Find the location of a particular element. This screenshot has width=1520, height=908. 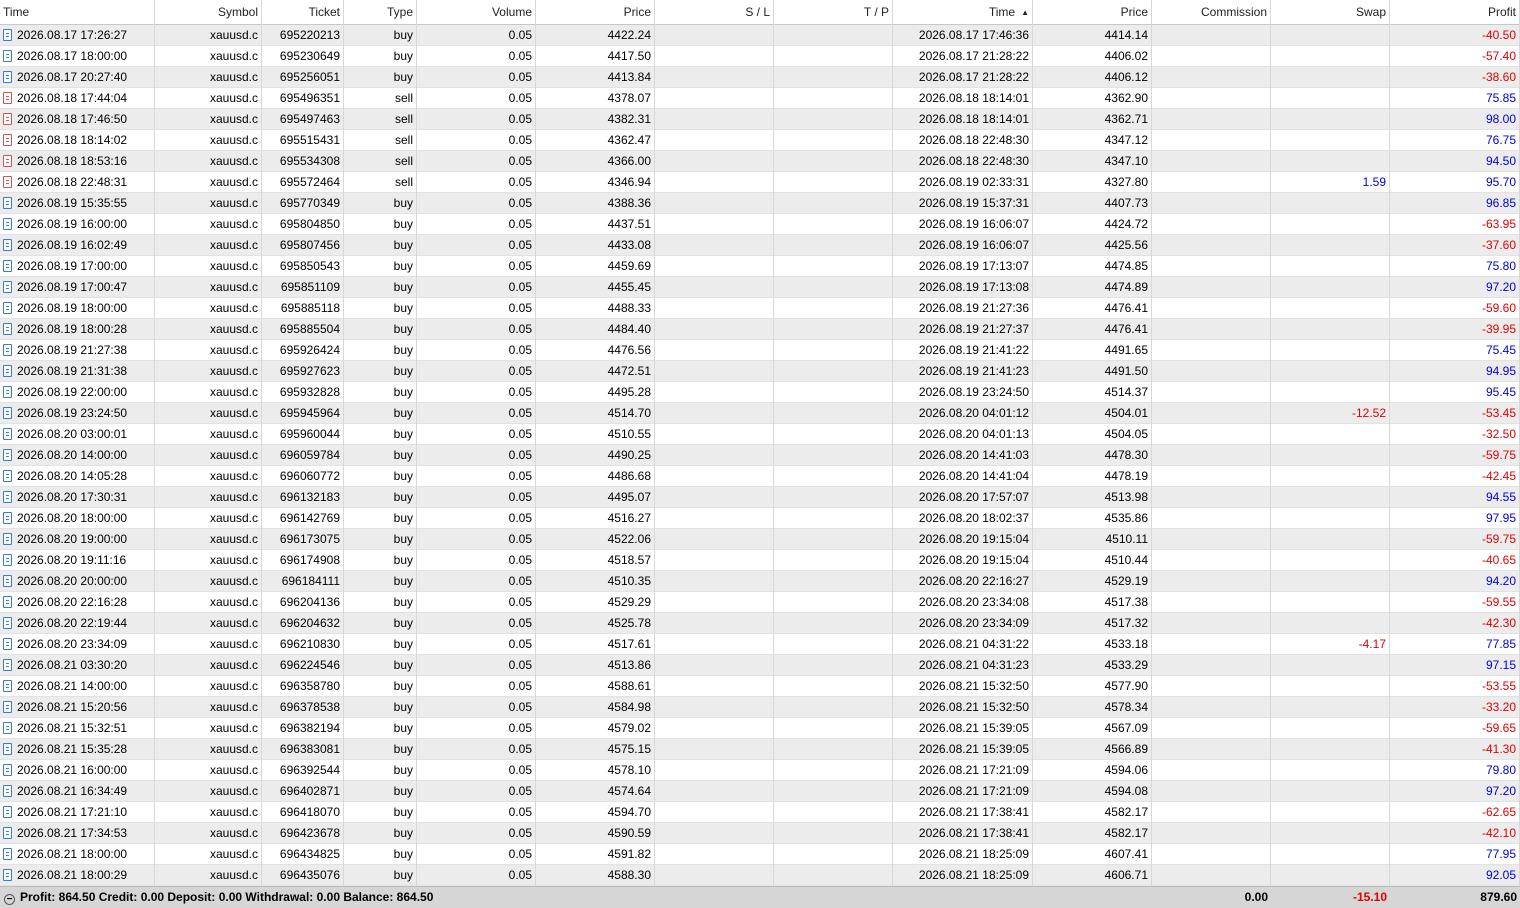

cell-open-time: 2026.08.20 22:16:28 is located at coordinates (77, 602).